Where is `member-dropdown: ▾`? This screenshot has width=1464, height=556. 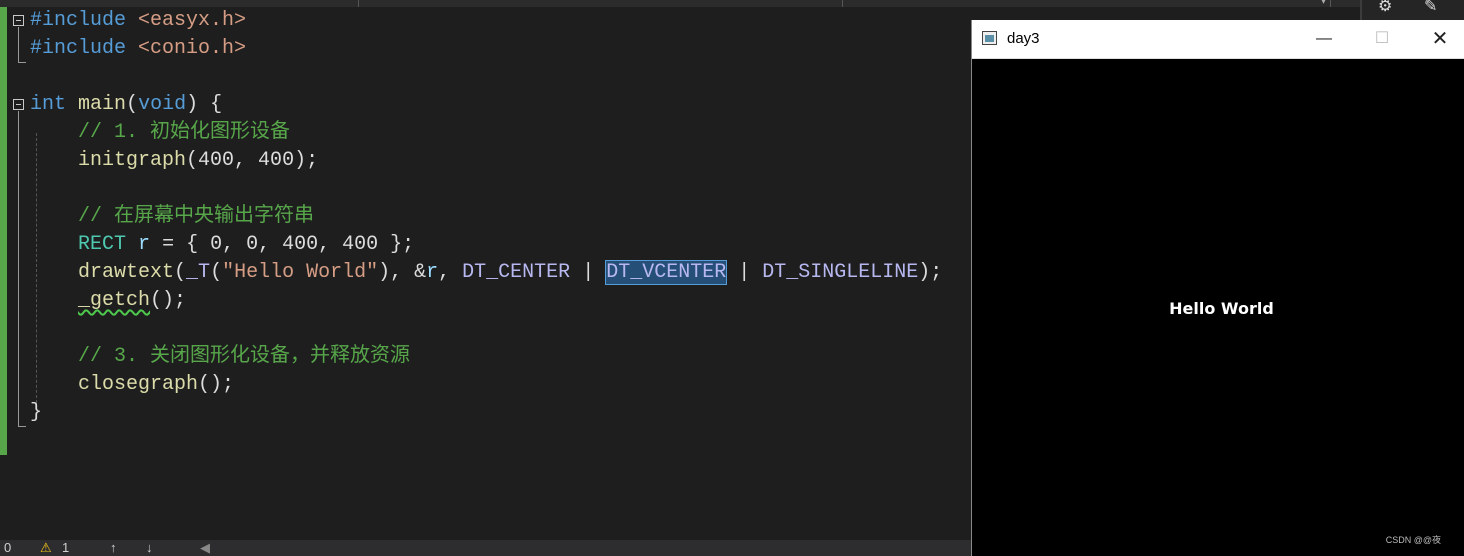 member-dropdown: ▾ is located at coordinates (1088, 3).